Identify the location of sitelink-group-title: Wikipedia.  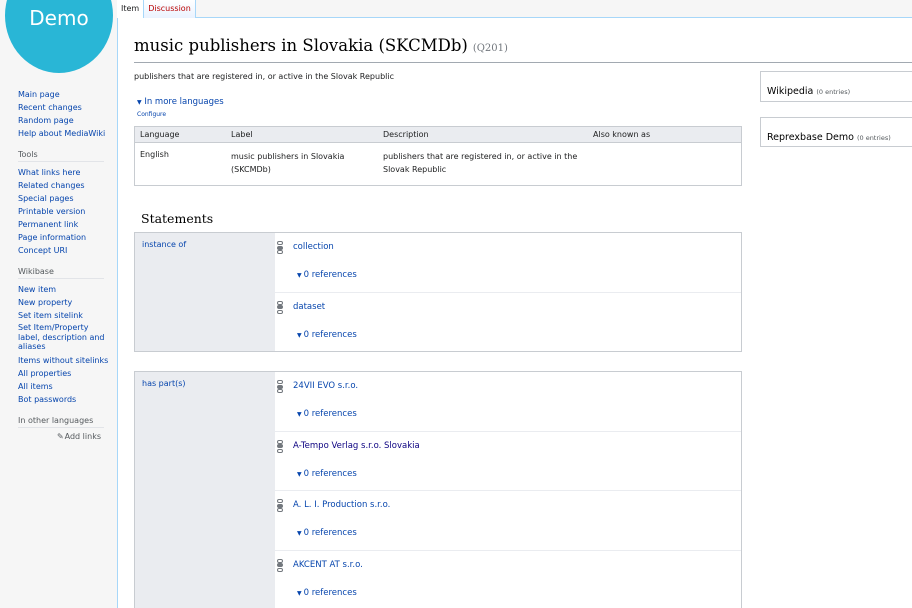
(790, 91).